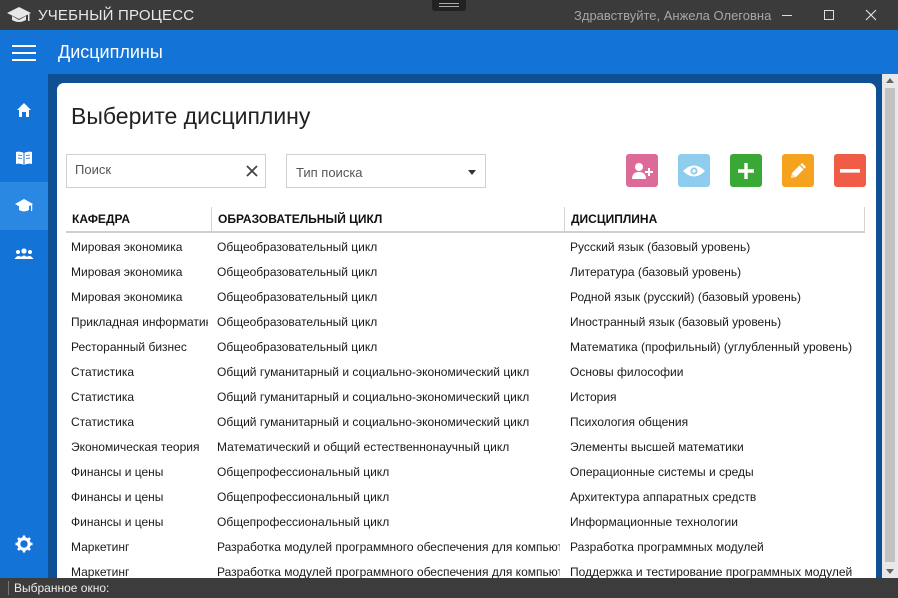  Describe the element at coordinates (386, 171) in the screenshot. I see `search-type-select: Тип поиска` at that location.